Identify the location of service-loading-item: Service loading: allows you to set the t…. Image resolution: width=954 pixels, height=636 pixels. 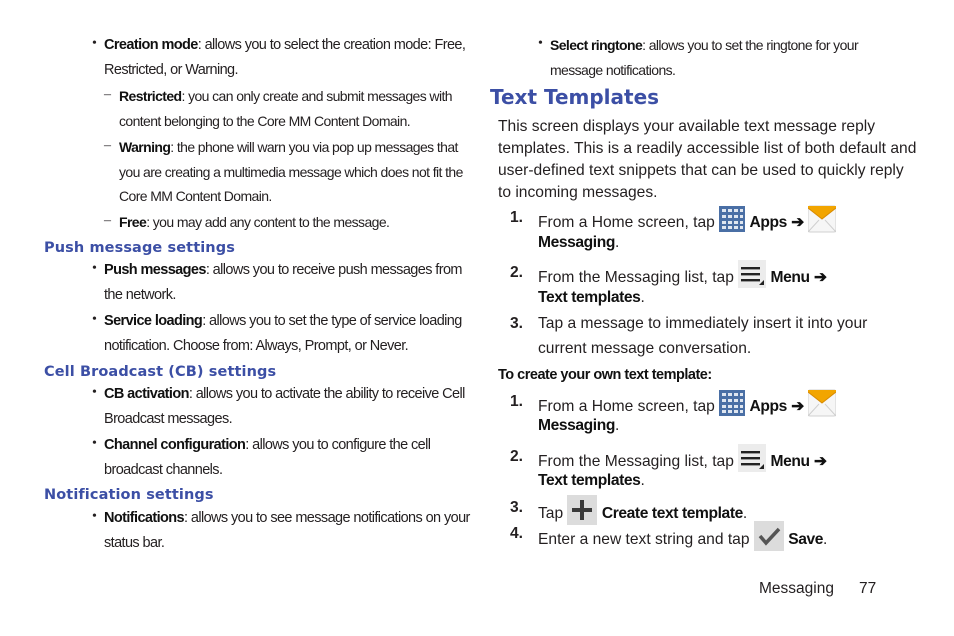
(283, 333).